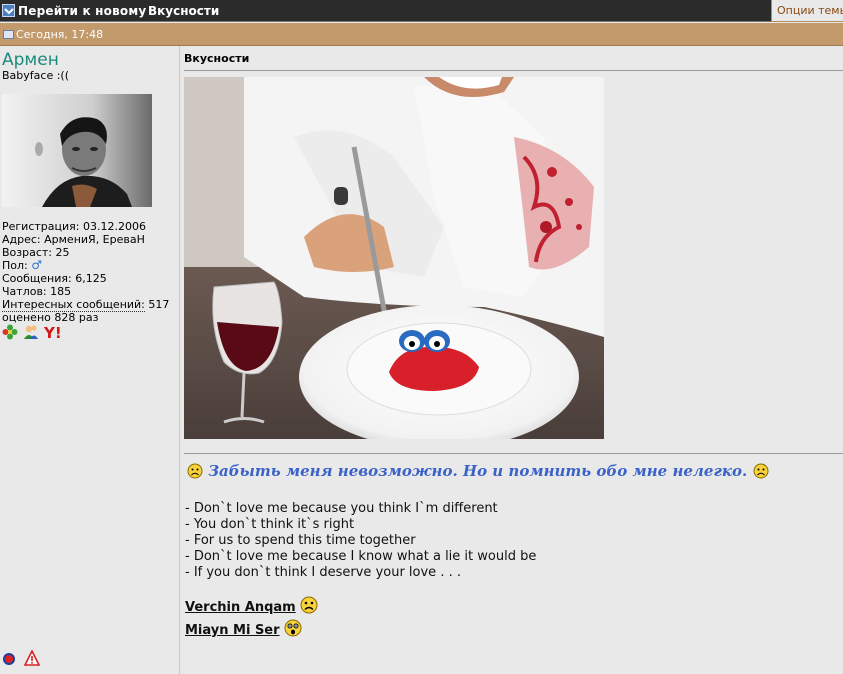 The image size is (843, 674). What do you see at coordinates (293, 628) in the screenshot?
I see `shocked-smiley-icon` at bounding box center [293, 628].